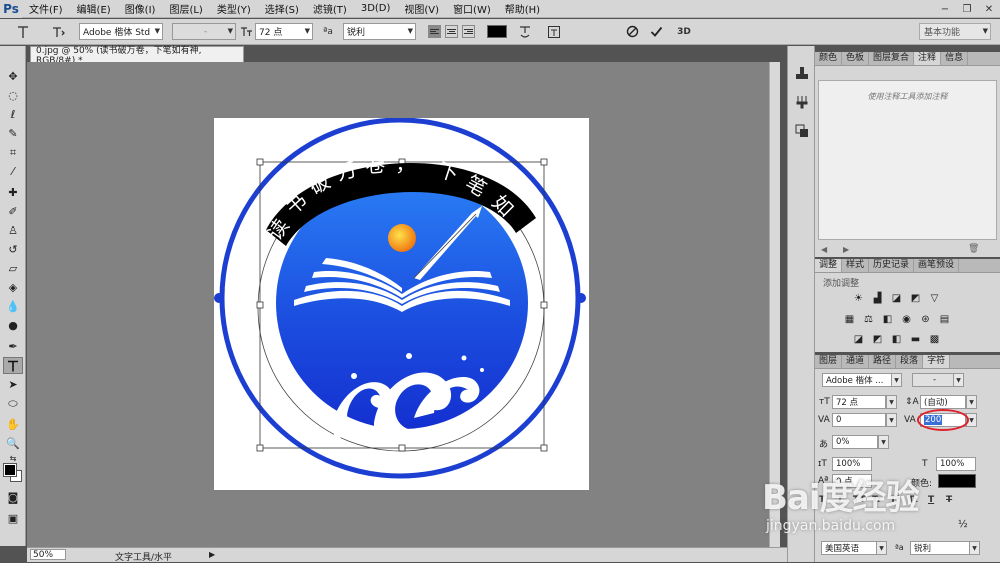 The width and height of the screenshot is (1000, 563). What do you see at coordinates (434, 31) in the screenshot?
I see `align-left-button` at bounding box center [434, 31].